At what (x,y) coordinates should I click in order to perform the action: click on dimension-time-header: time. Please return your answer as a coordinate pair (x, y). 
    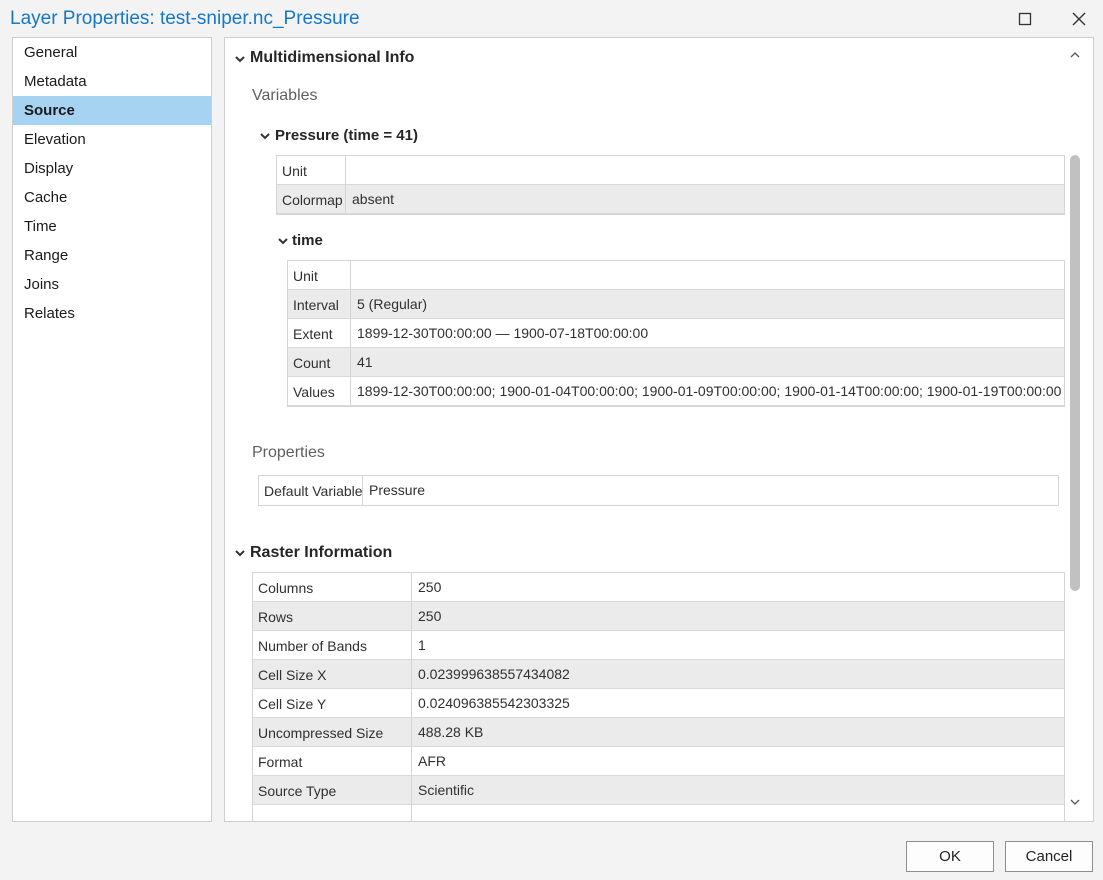
    Looking at the image, I should click on (307, 240).